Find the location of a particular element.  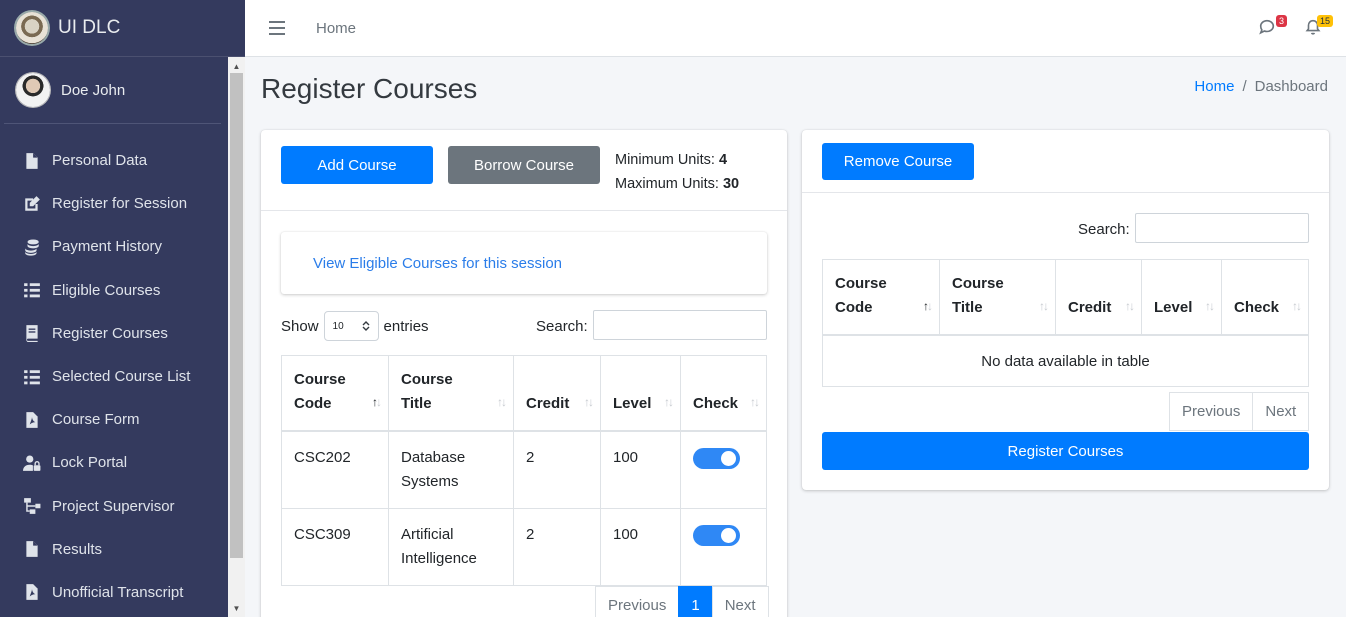

cell-credit: 2 is located at coordinates (557, 469).